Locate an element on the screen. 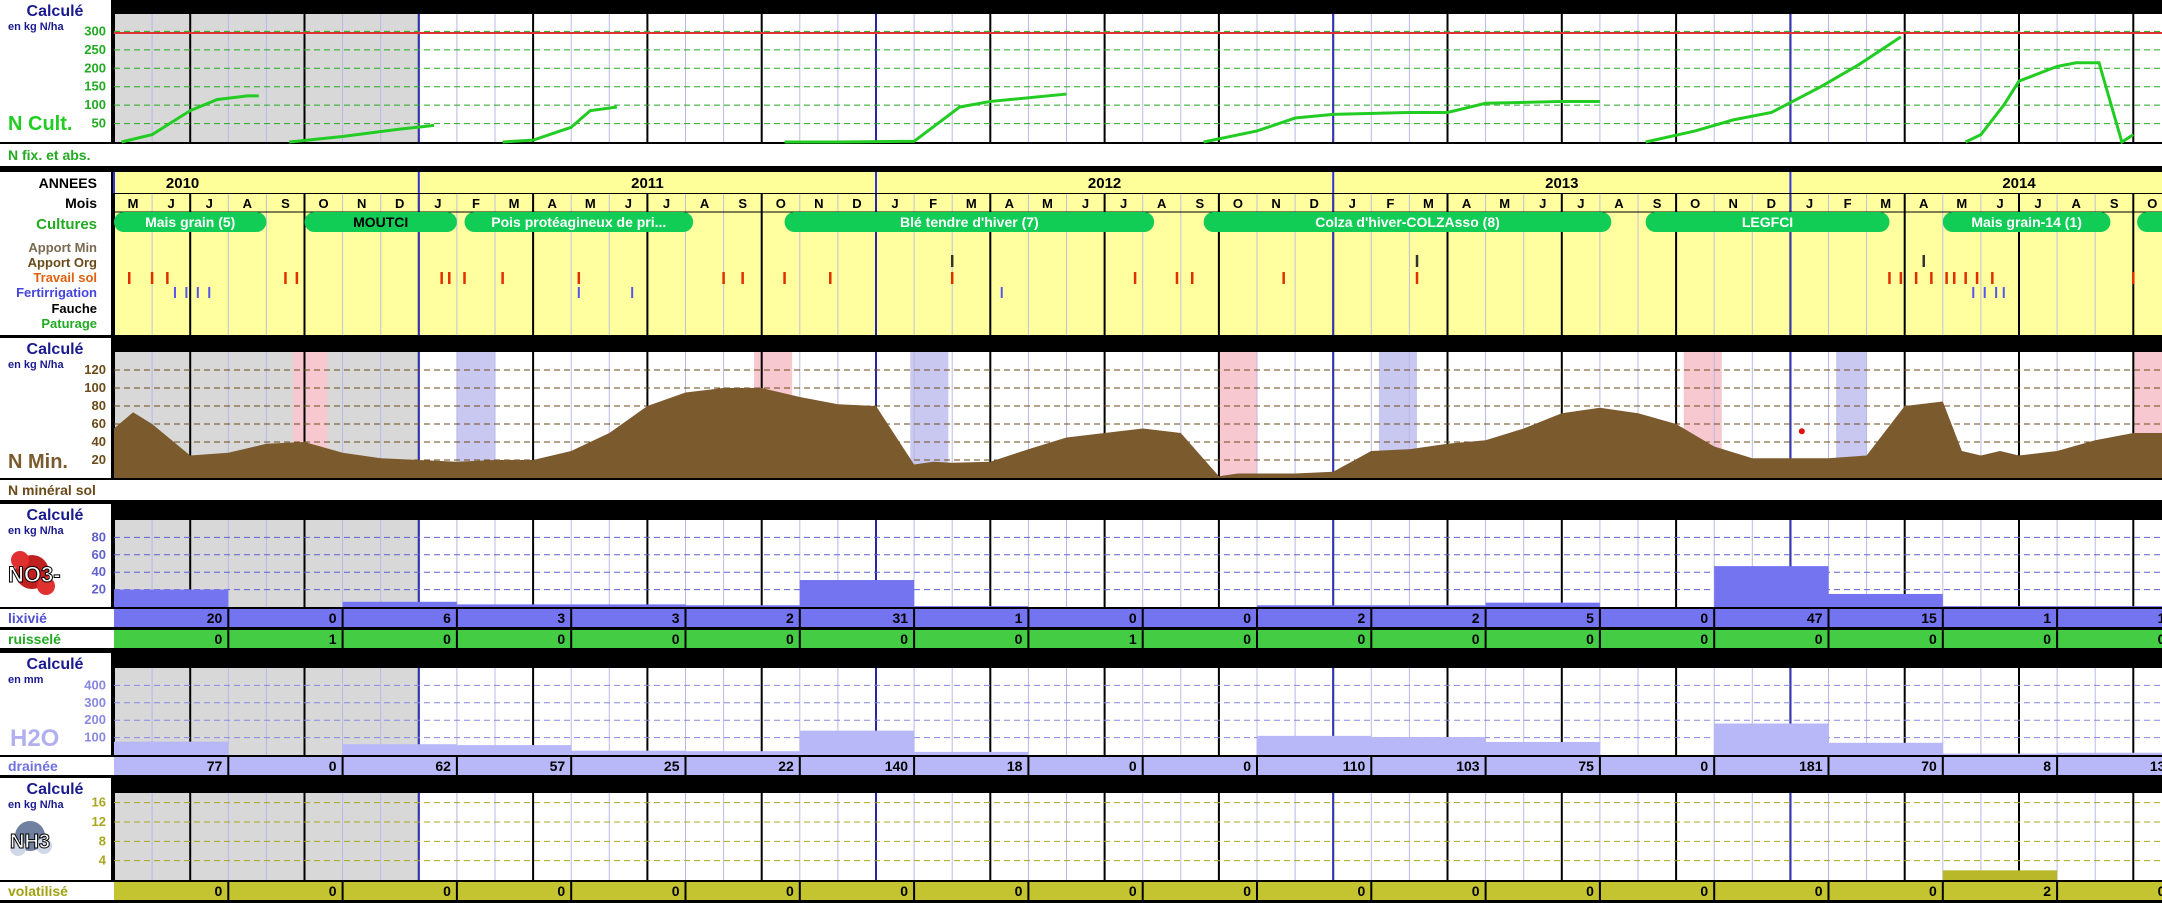 Image resolution: width=2162 pixels, height=903 pixels. lixivie-value: 20 is located at coordinates (215, 618).